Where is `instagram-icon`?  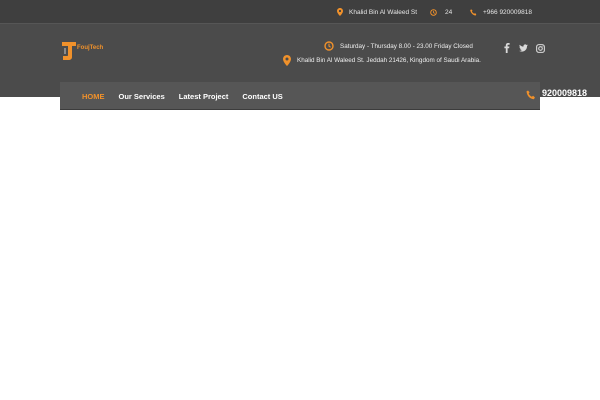
instagram-icon is located at coordinates (540, 48).